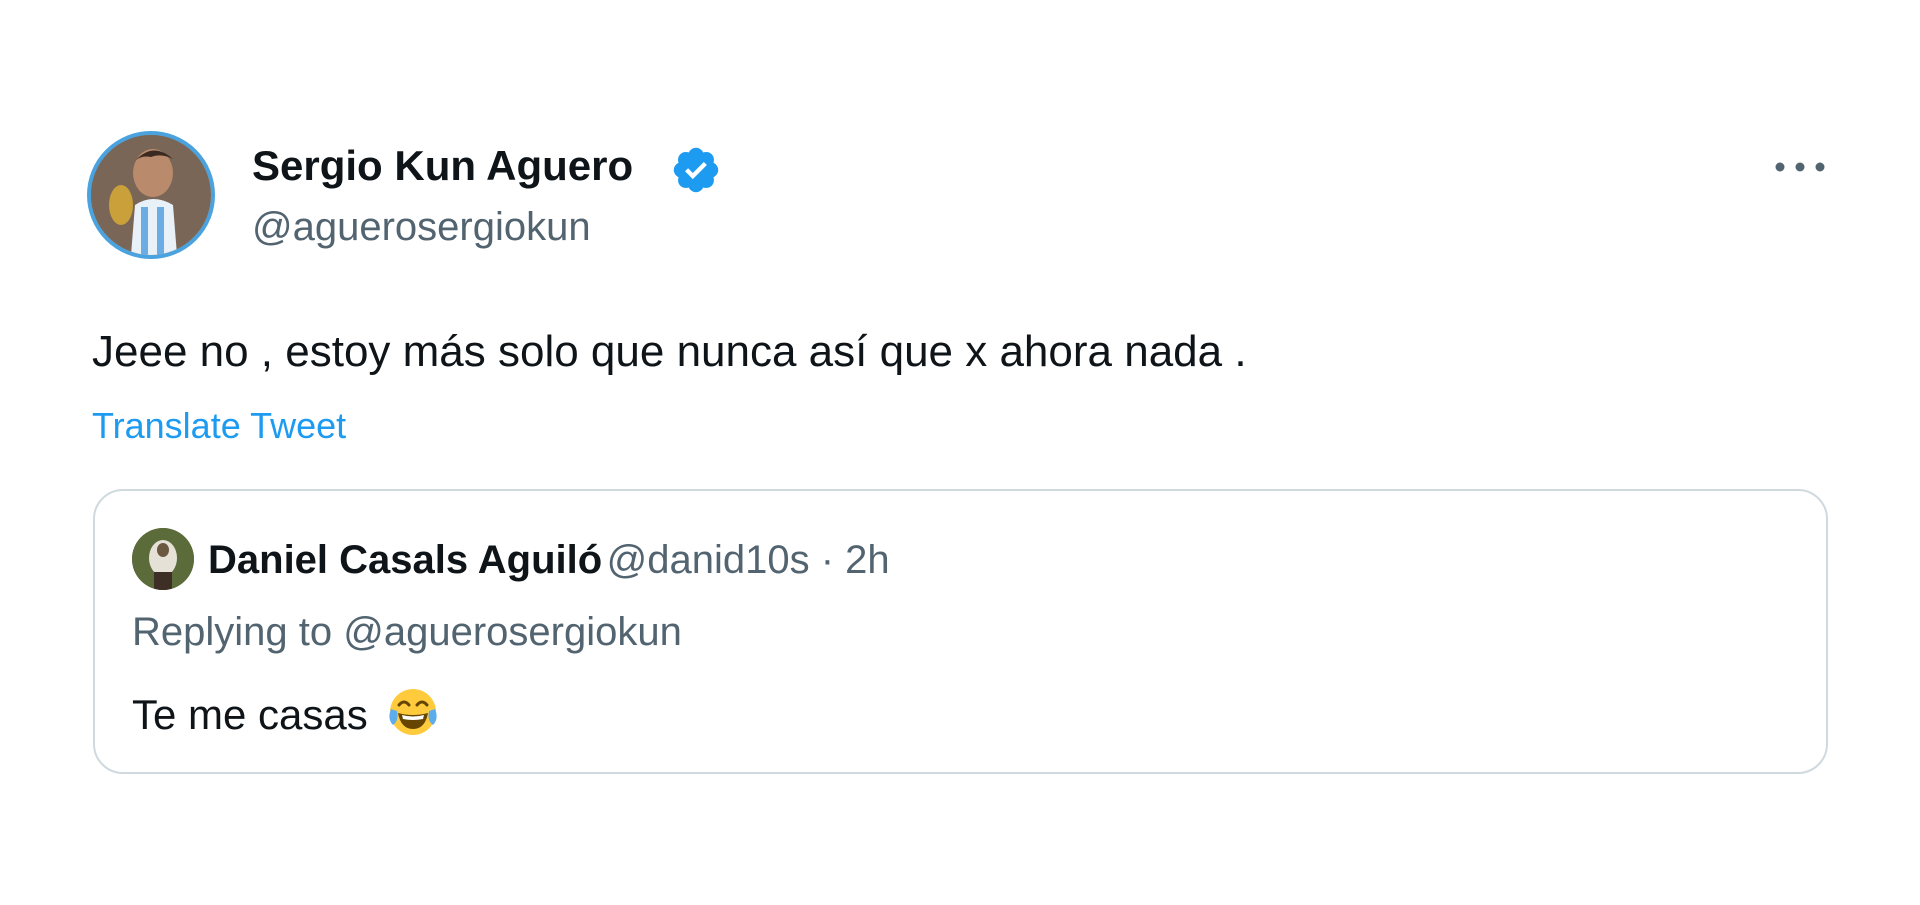 This screenshot has width=1920, height=905. I want to click on author-handle: @aguerosergiokun, so click(421, 227).